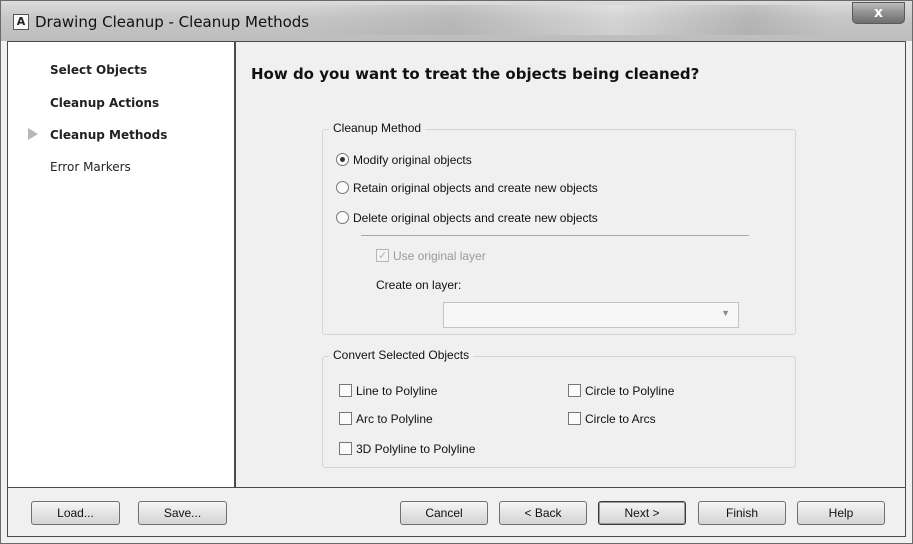 Image resolution: width=913 pixels, height=544 pixels. I want to click on help-button: Help, so click(841, 513).